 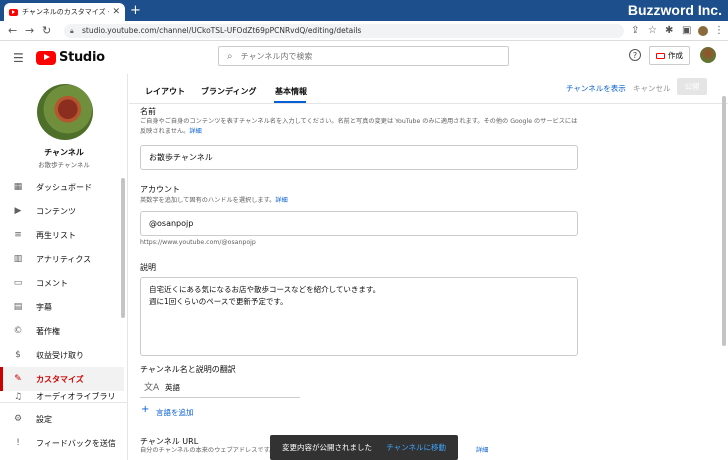 What do you see at coordinates (64, 152) in the screenshot?
I see `channel-name: チャンネル` at bounding box center [64, 152].